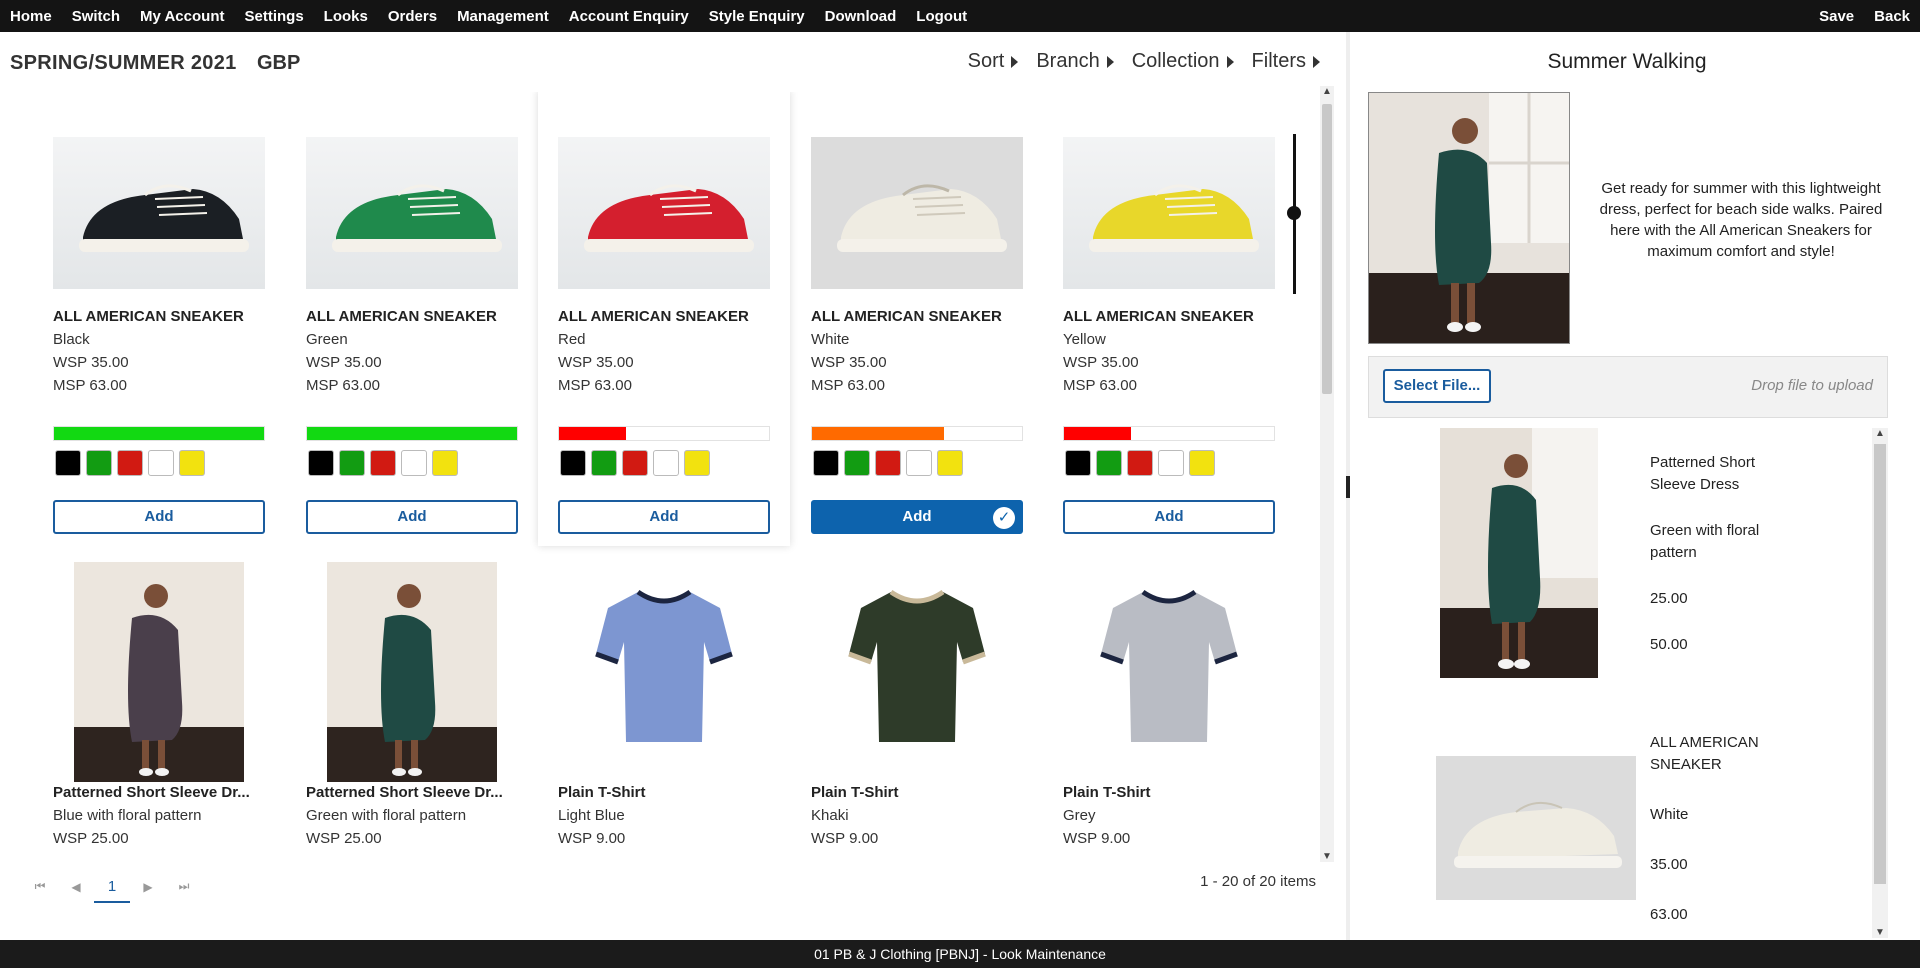 This screenshot has width=1920, height=968. What do you see at coordinates (344, 838) in the screenshot?
I see `product-wsp: WSP 25.00` at bounding box center [344, 838].